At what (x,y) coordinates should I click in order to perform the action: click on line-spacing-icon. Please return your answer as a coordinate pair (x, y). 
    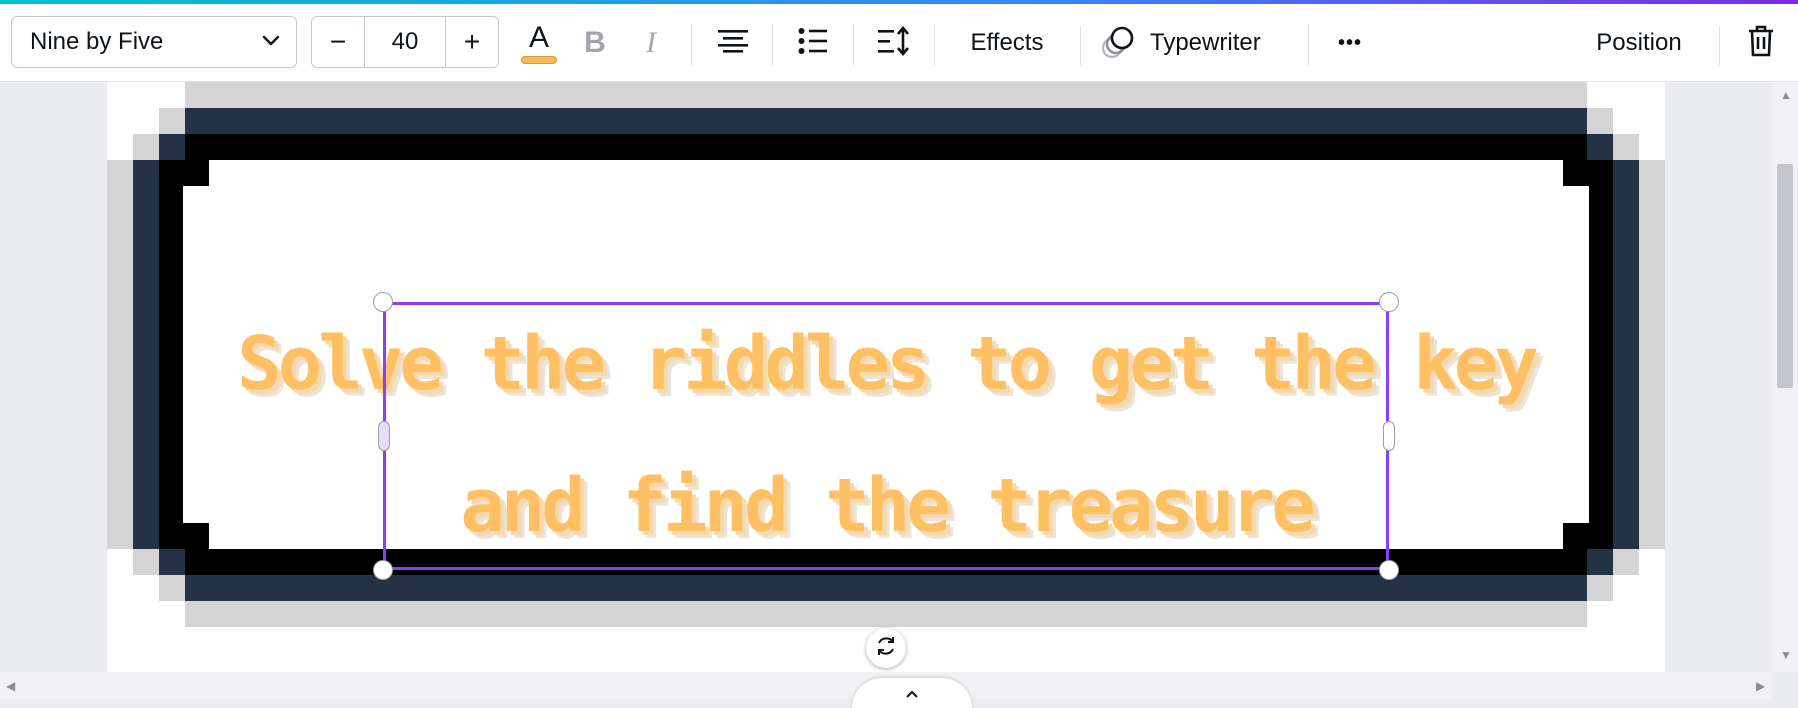
    Looking at the image, I should click on (894, 43).